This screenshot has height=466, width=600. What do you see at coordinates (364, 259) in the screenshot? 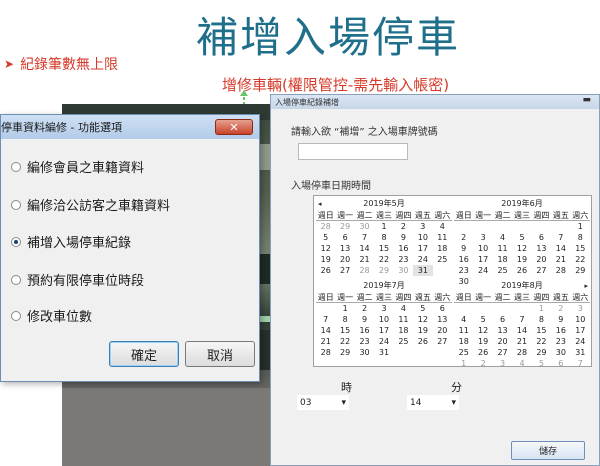
I see `calendar-day: 21` at bounding box center [364, 259].